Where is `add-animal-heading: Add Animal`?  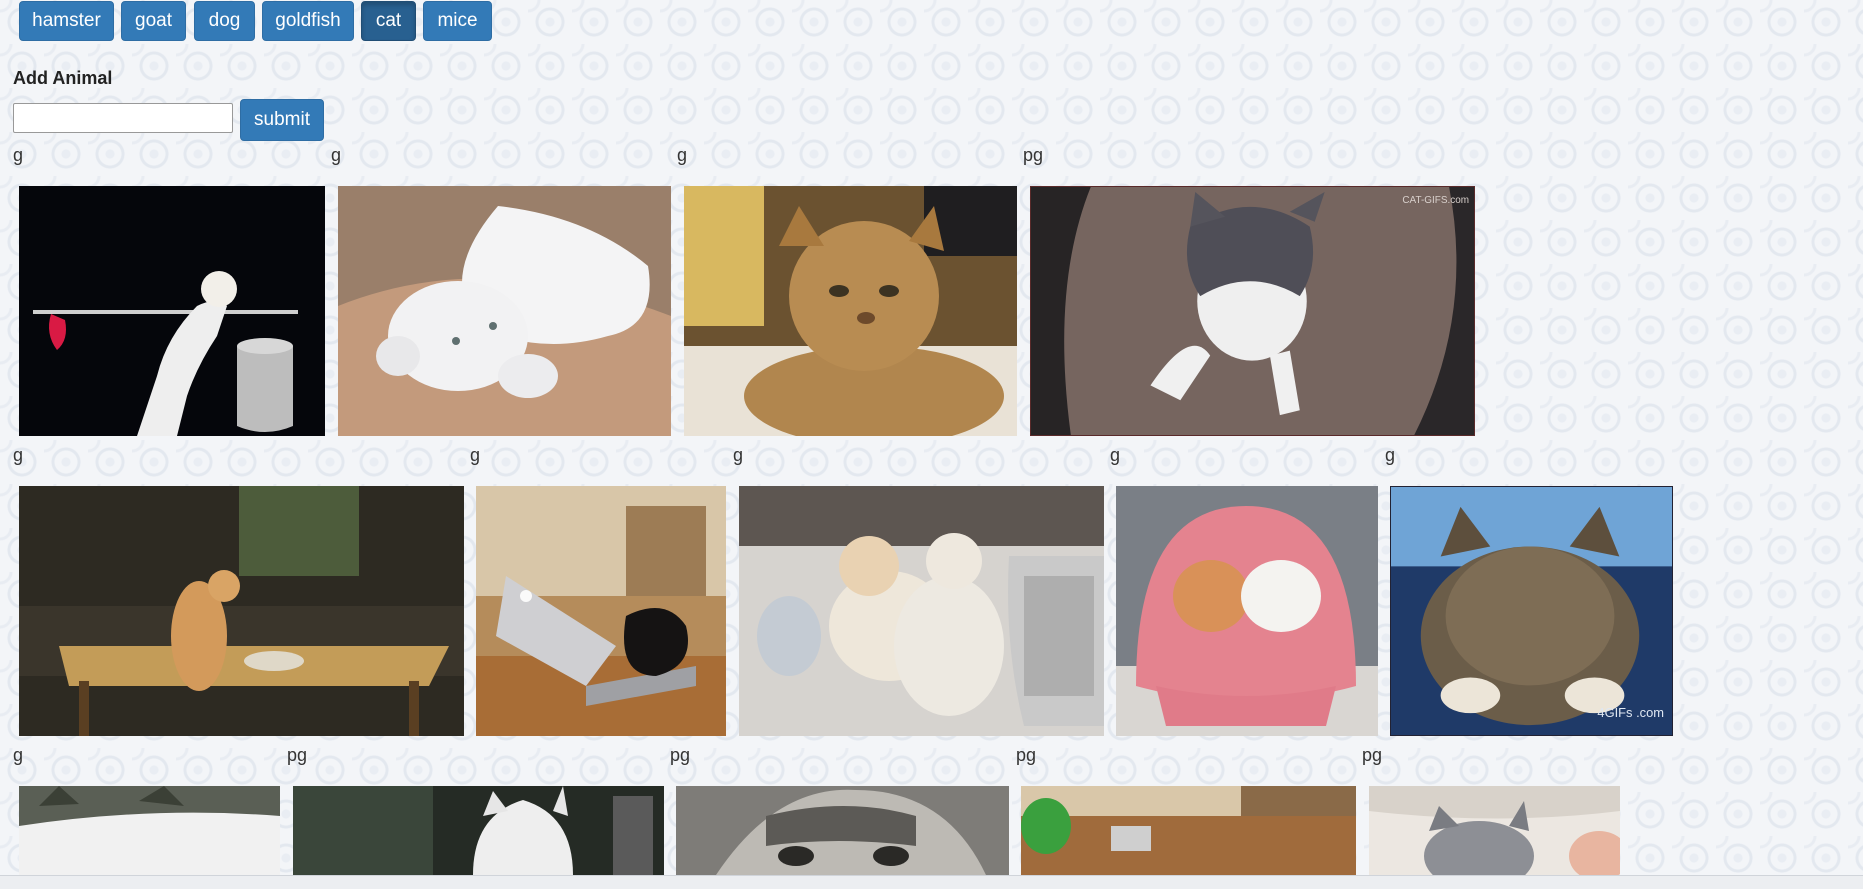 add-animal-heading: Add Animal is located at coordinates (63, 78).